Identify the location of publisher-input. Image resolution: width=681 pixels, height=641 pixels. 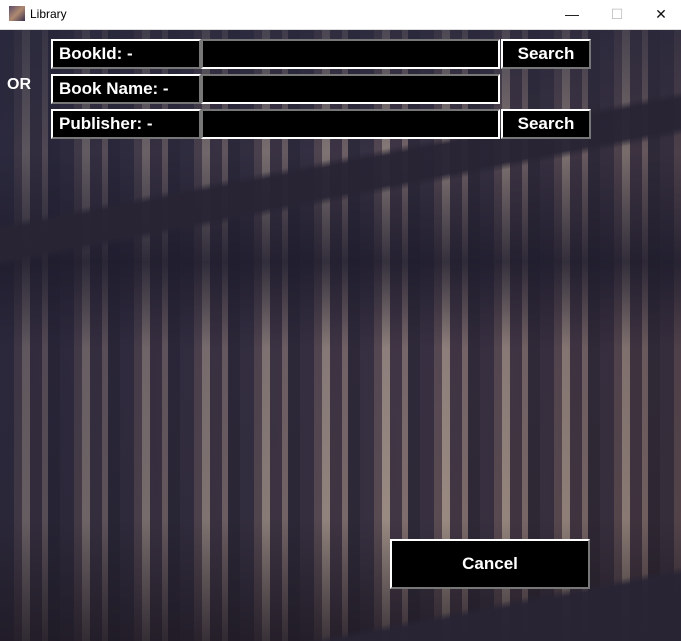
(350, 124).